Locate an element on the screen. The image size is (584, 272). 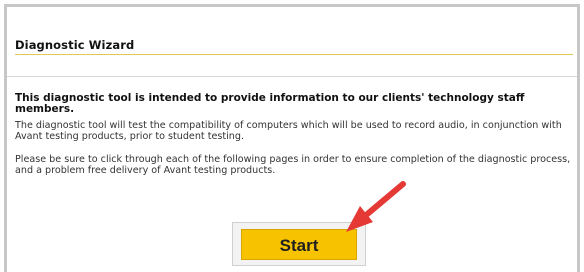
red-arrow-icon is located at coordinates (376, 206).